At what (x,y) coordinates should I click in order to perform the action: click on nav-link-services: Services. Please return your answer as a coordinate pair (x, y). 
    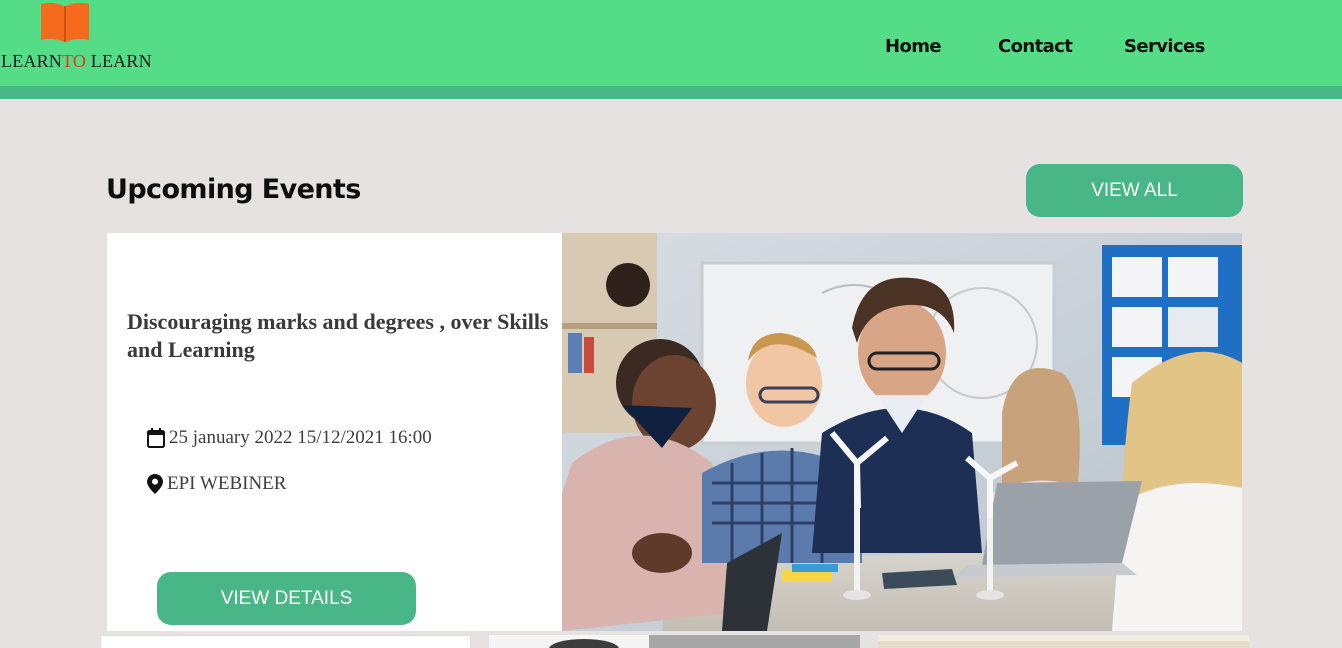
    Looking at the image, I should click on (1164, 46).